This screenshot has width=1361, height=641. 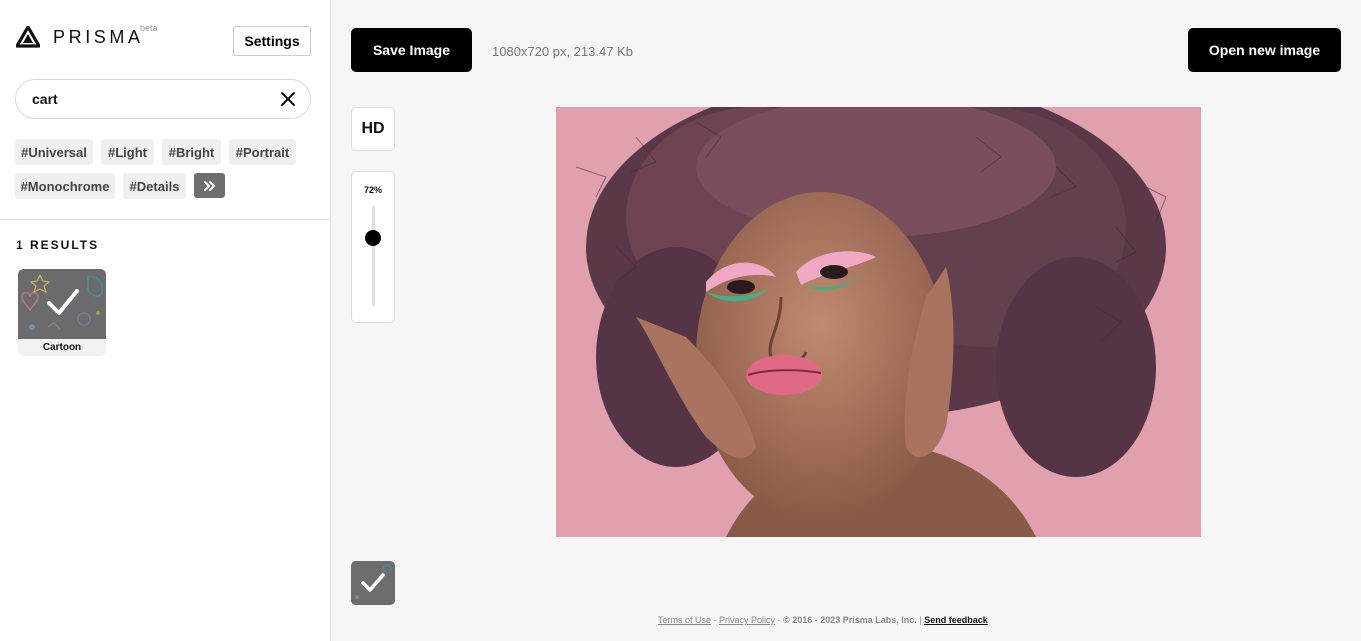 I want to click on tag-bright: #Bright, so click(x=191, y=152).